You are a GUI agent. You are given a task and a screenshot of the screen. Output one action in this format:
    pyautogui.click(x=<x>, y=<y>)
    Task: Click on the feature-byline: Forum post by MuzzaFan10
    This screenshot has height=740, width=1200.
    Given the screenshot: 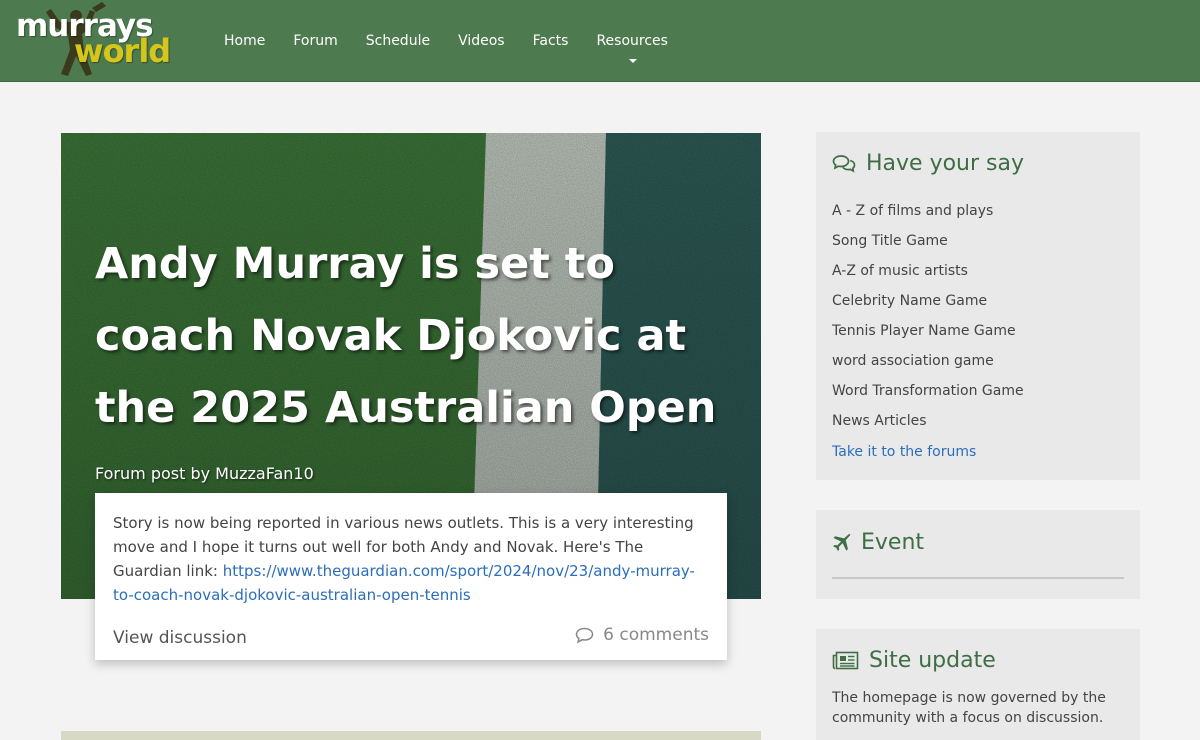 What is the action you would take?
    pyautogui.click(x=204, y=473)
    